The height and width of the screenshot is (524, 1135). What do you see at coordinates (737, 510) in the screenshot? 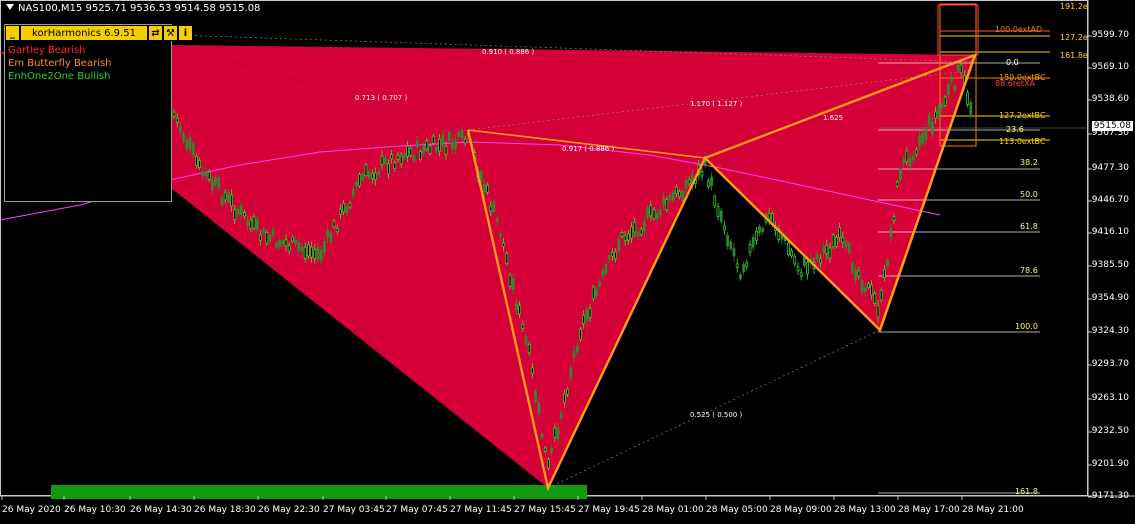
I see `time-tick: 28 May 05:00` at bounding box center [737, 510].